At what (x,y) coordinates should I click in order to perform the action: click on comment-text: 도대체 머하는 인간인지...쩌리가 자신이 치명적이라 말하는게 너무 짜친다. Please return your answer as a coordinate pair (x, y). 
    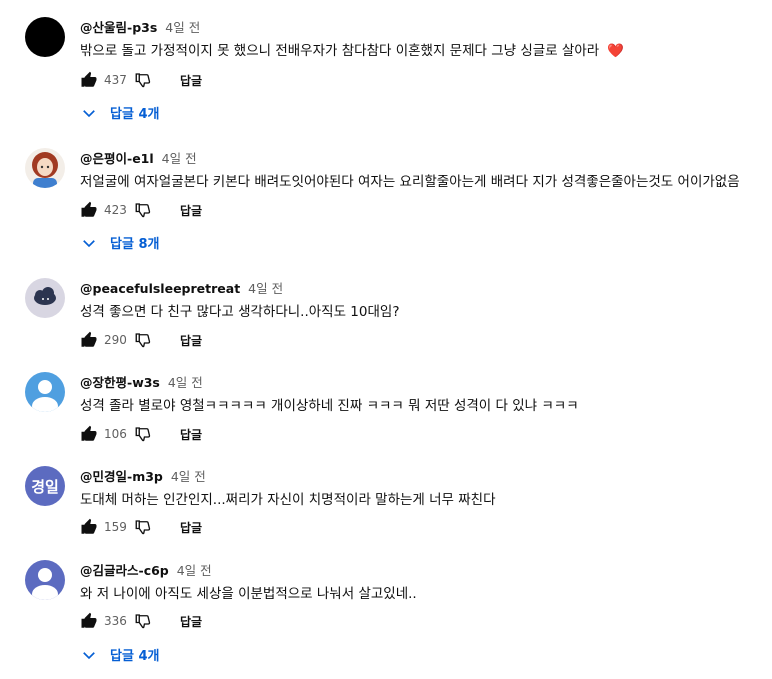
    Looking at the image, I should click on (288, 500).